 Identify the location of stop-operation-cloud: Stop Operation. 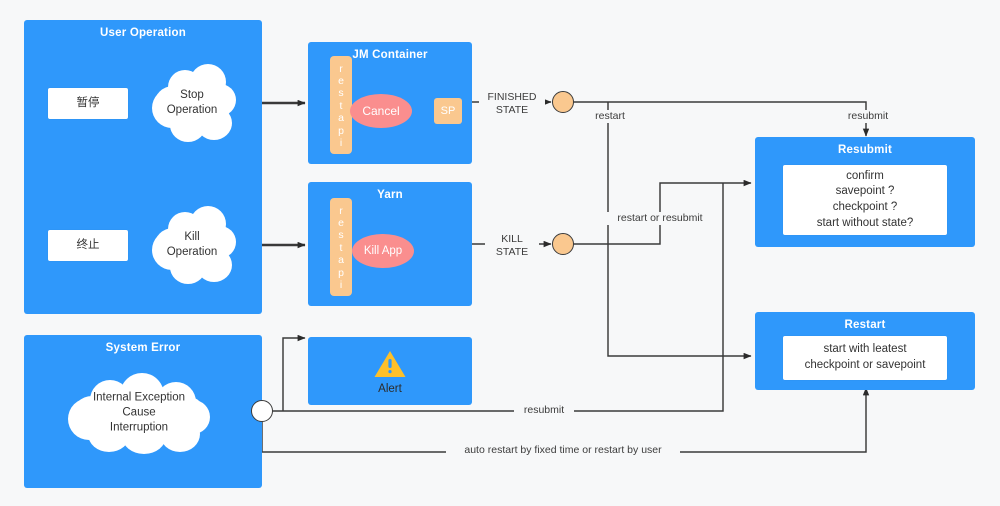
(192, 103).